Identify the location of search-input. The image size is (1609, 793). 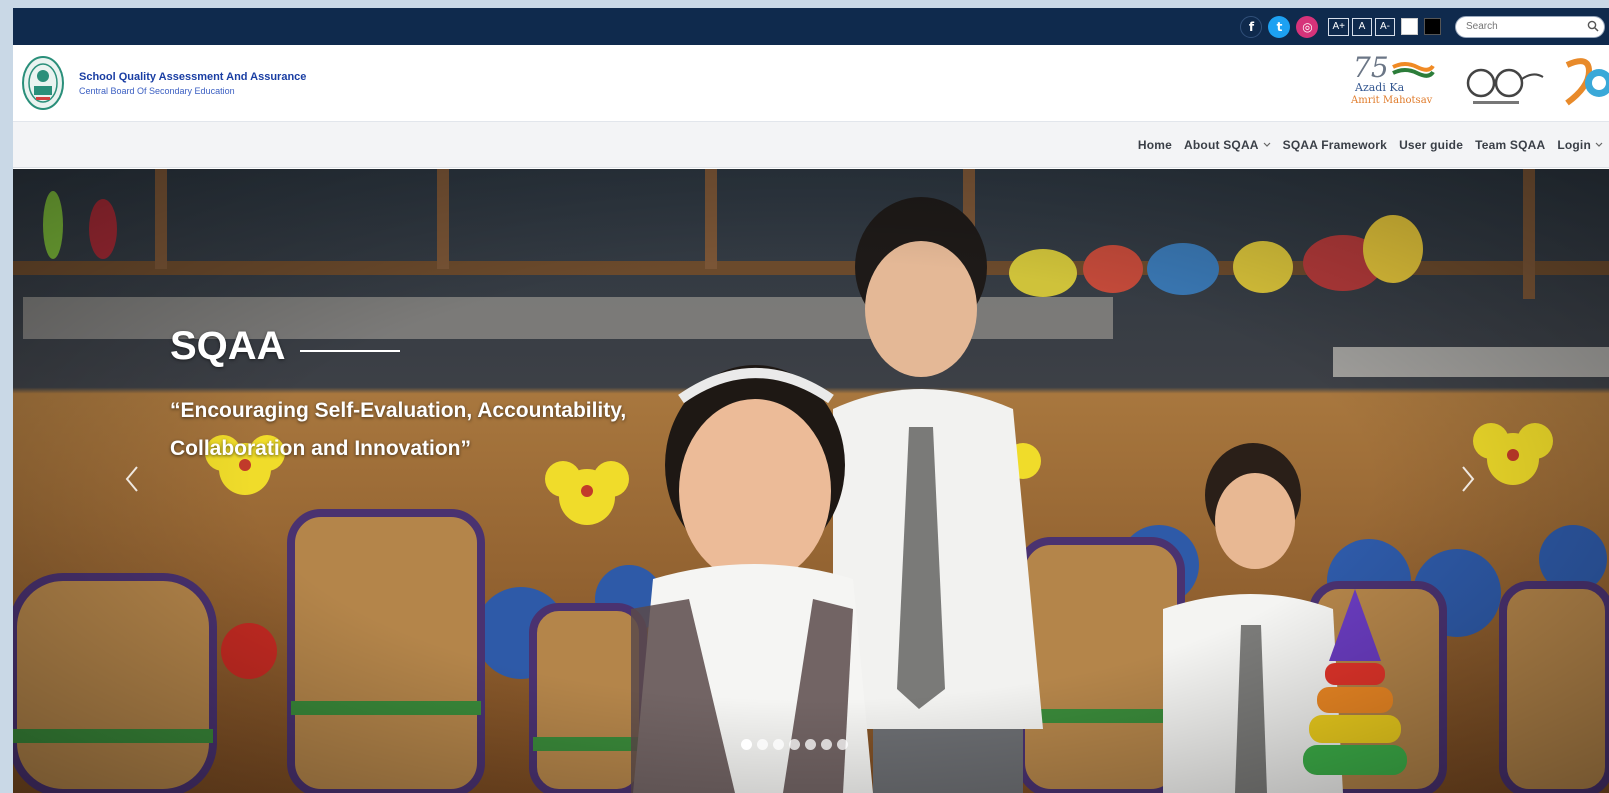
(1530, 26).